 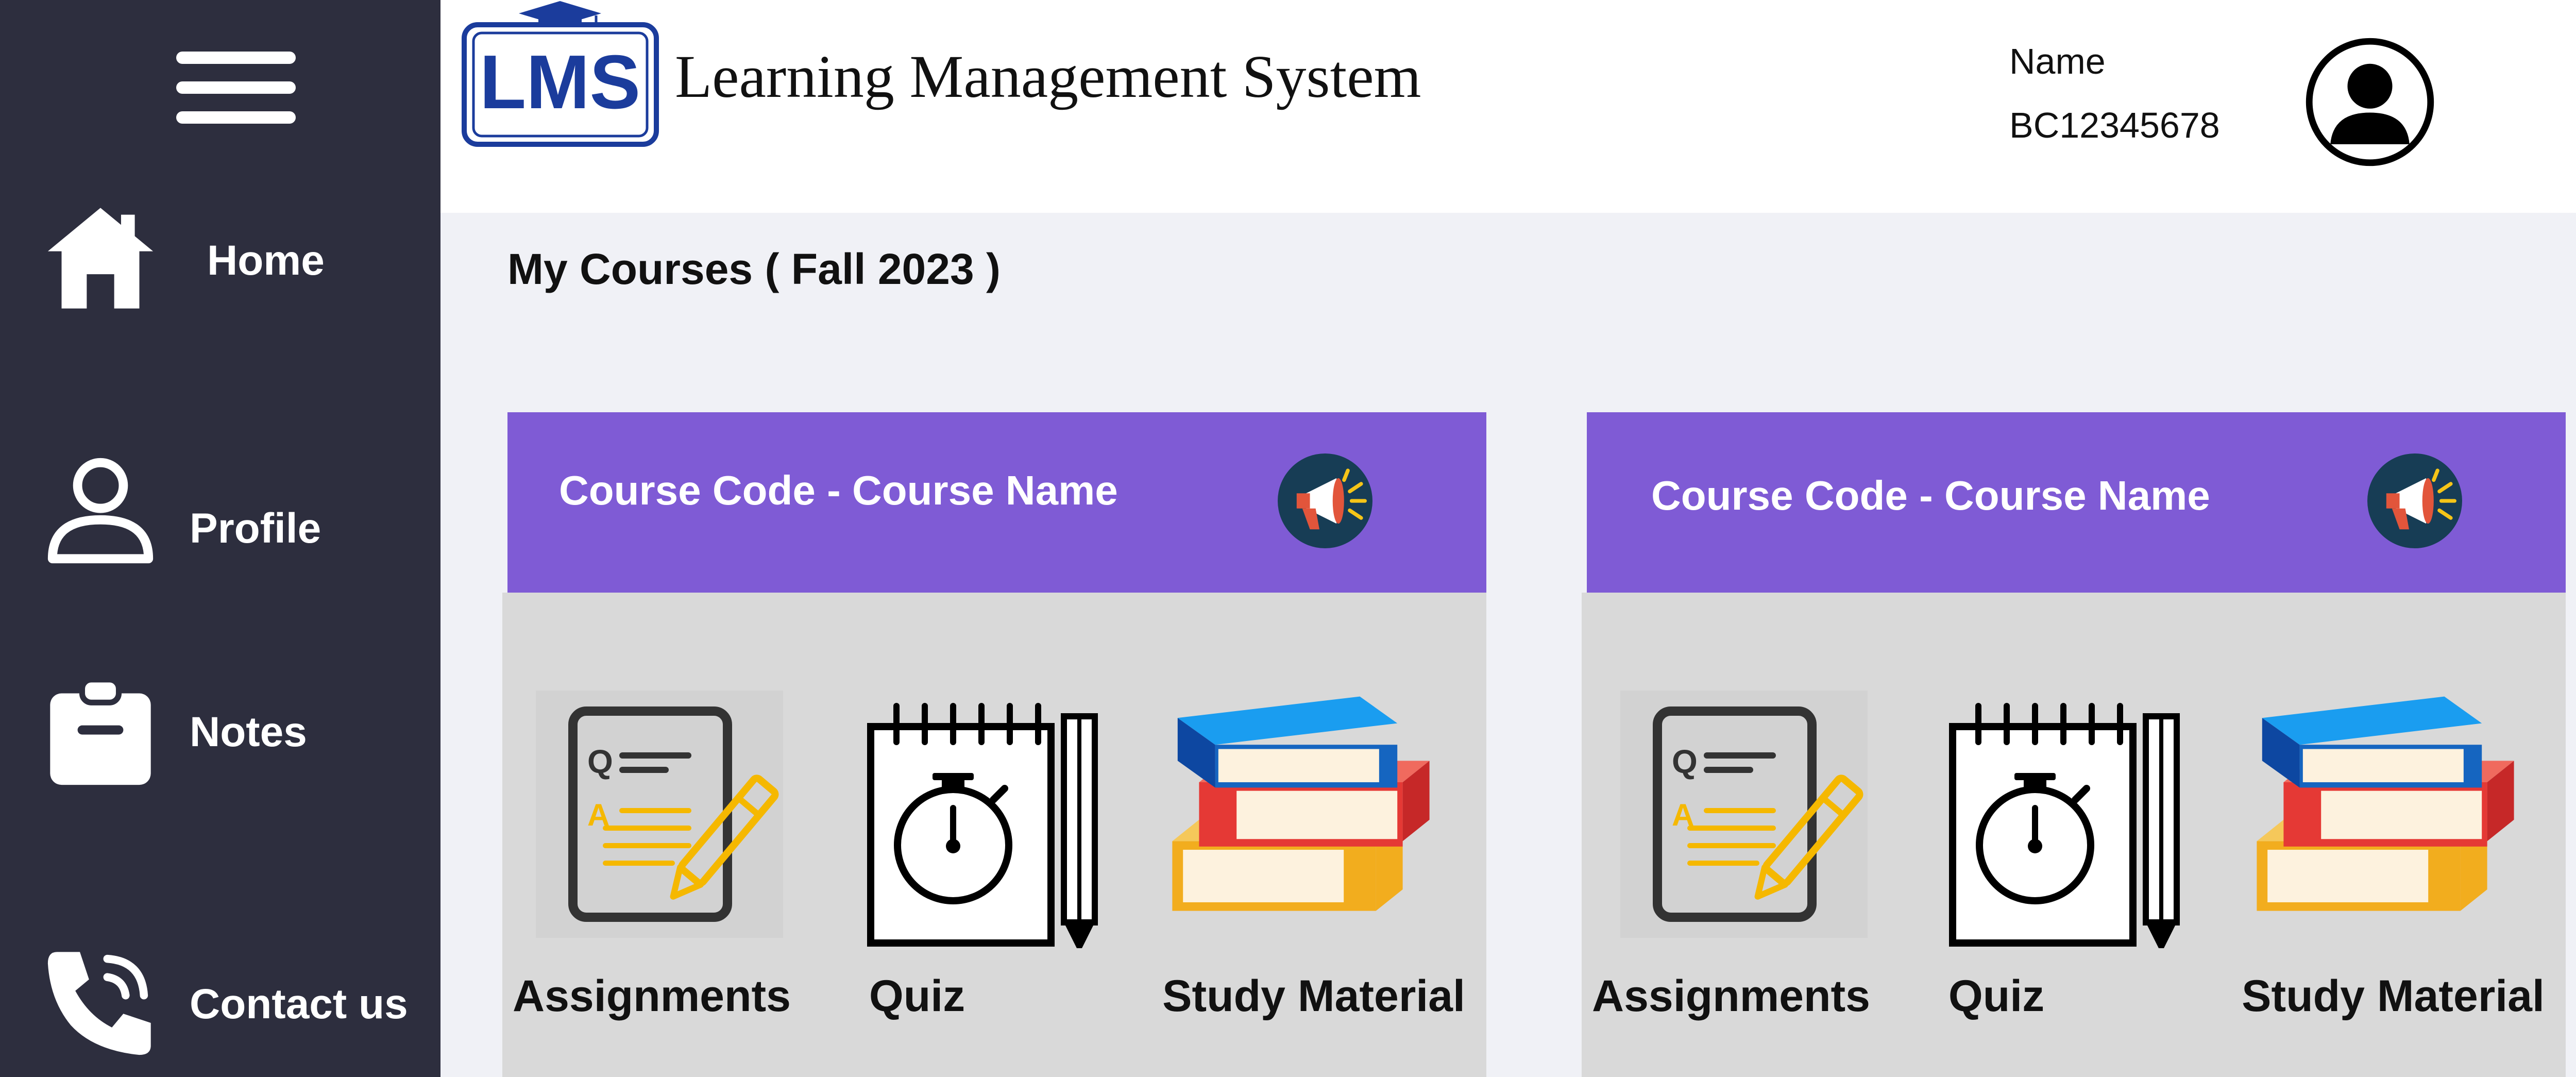 I want to click on lms-logo: LMS, so click(x=560, y=74).